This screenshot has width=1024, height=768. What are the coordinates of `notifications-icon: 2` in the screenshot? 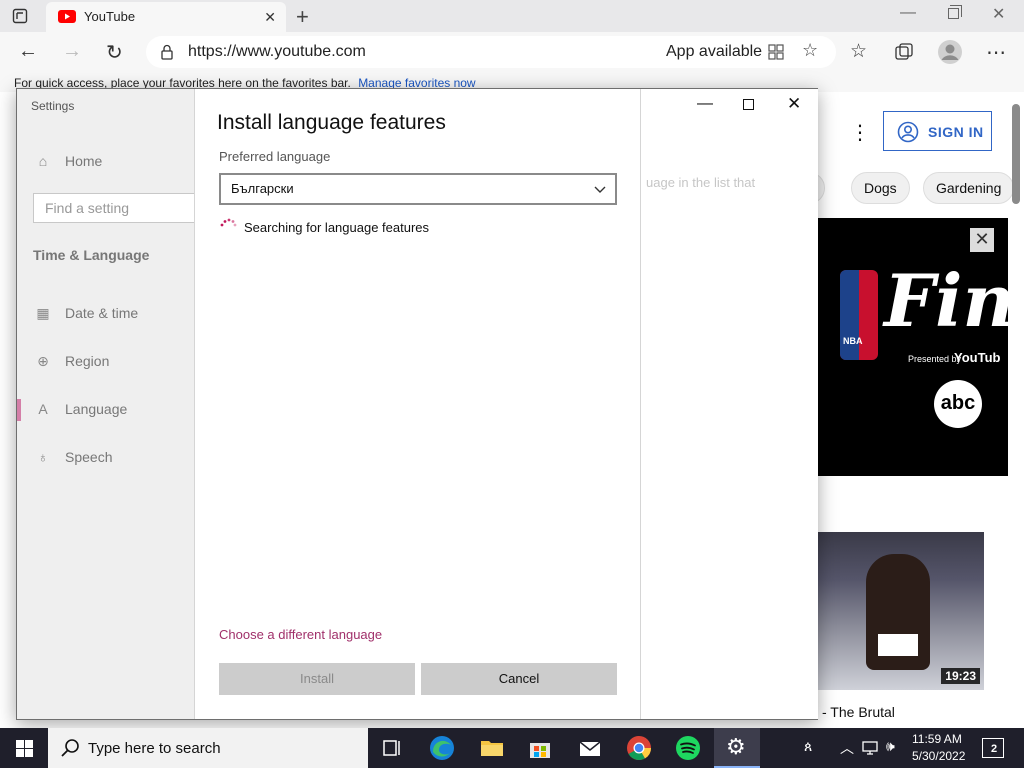 It's located at (993, 748).